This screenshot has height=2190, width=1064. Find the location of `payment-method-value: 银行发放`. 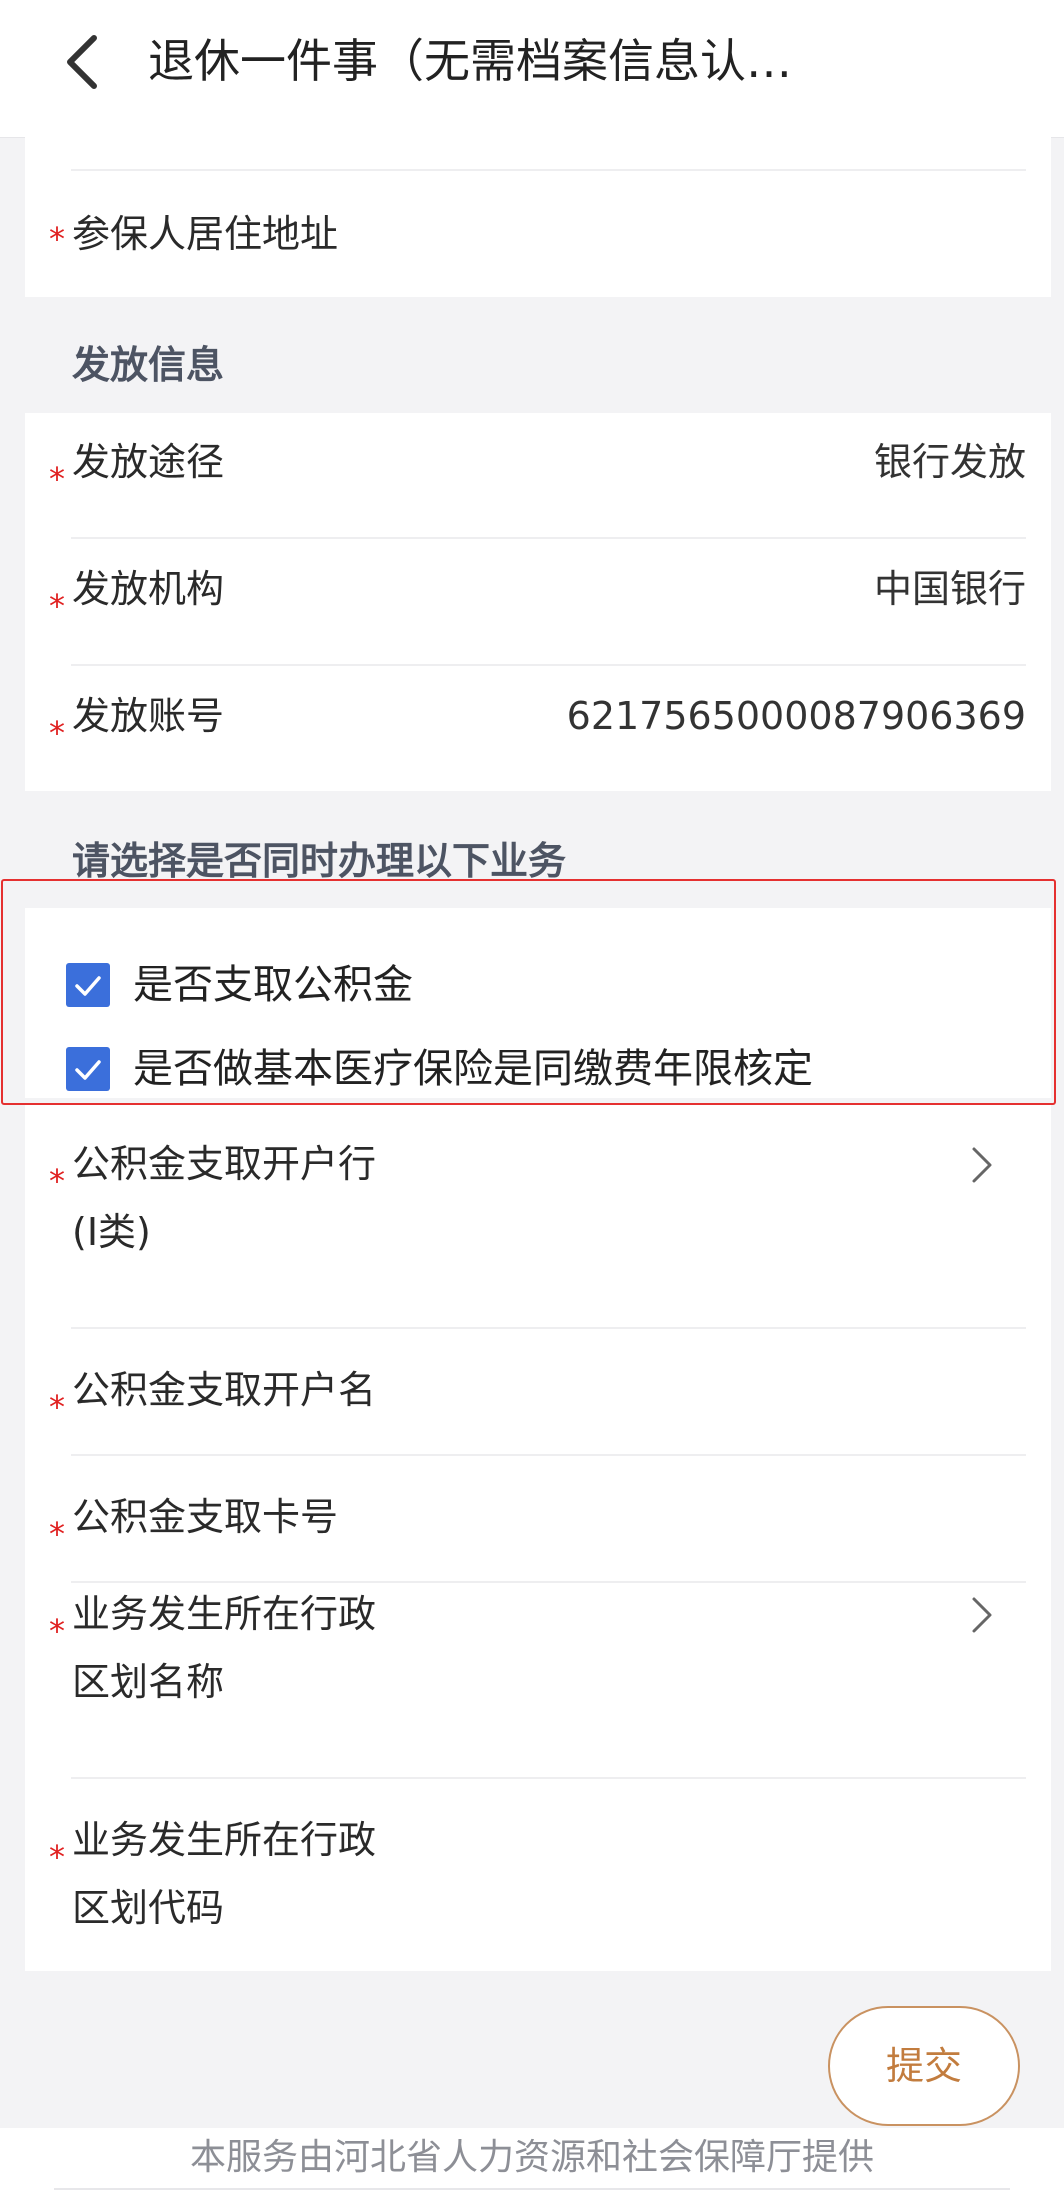

payment-method-value: 银行发放 is located at coordinates (949, 462).